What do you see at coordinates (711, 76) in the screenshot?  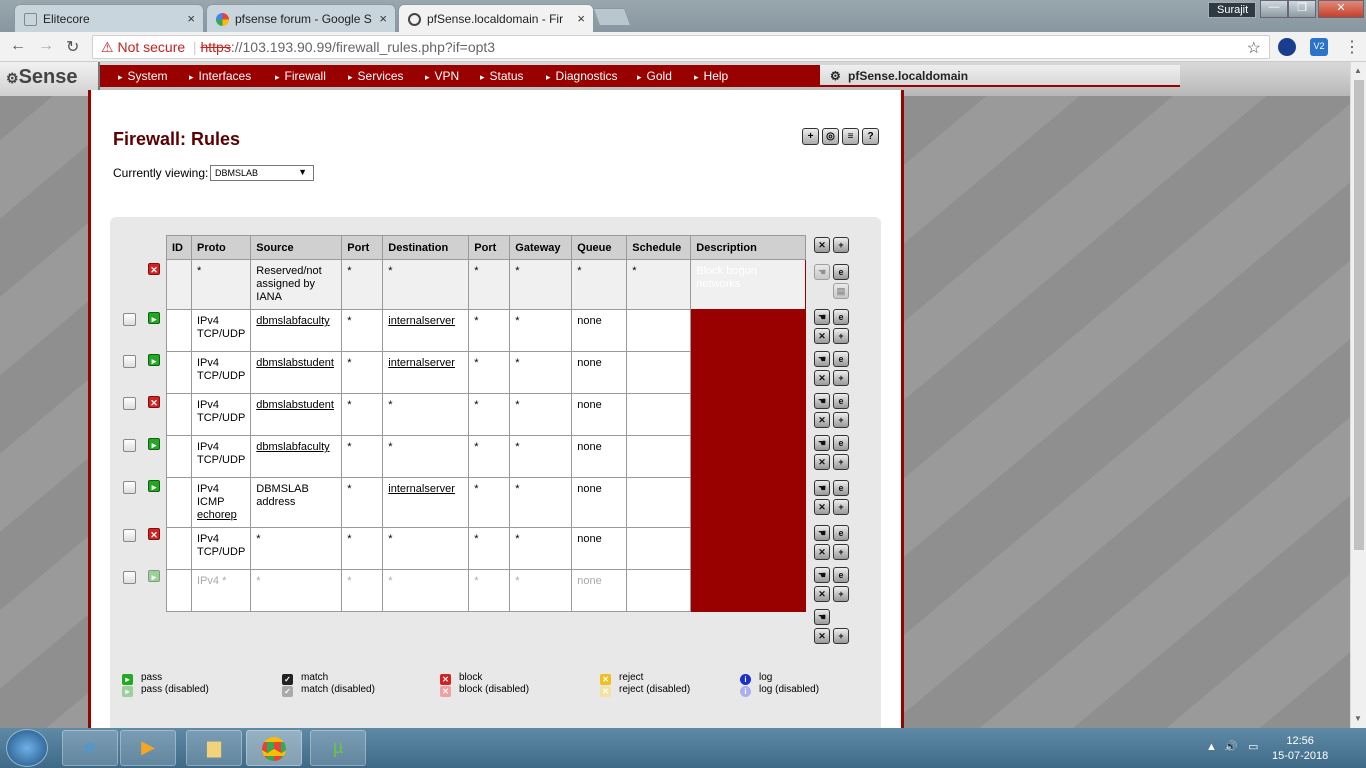 I see `menu-help: Help` at bounding box center [711, 76].